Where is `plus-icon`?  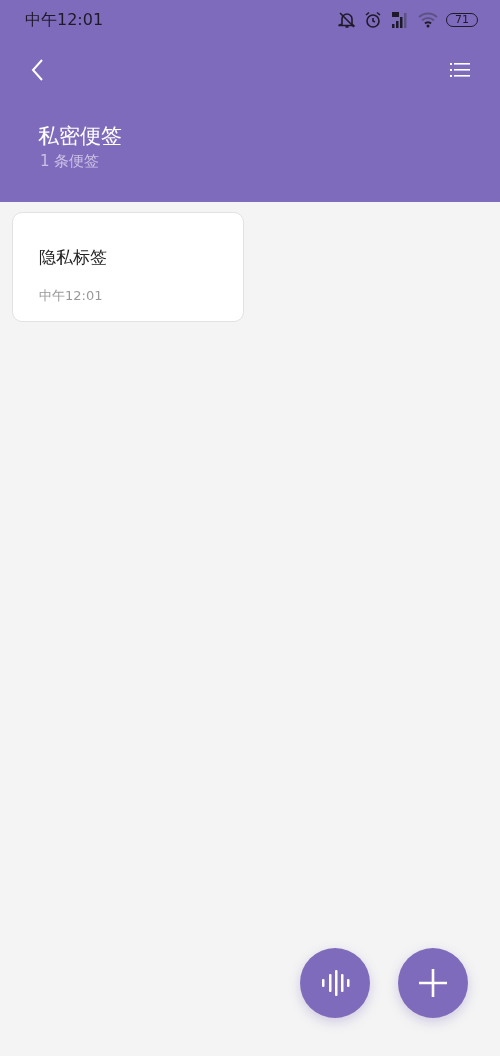 plus-icon is located at coordinates (433, 983).